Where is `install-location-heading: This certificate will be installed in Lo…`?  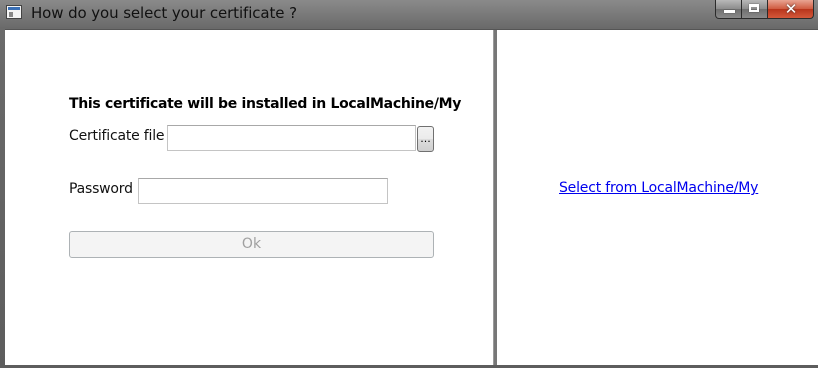 install-location-heading: This certificate will be installed in Lo… is located at coordinates (265, 104).